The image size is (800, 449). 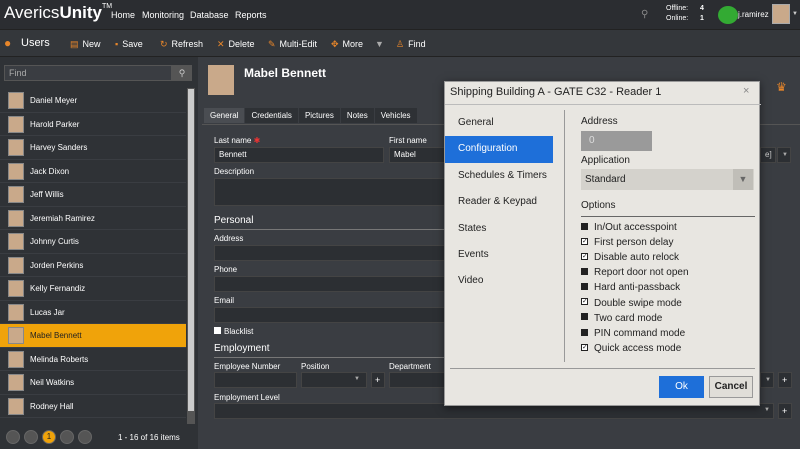 I want to click on current-page-button: 1, so click(x=49, y=437).